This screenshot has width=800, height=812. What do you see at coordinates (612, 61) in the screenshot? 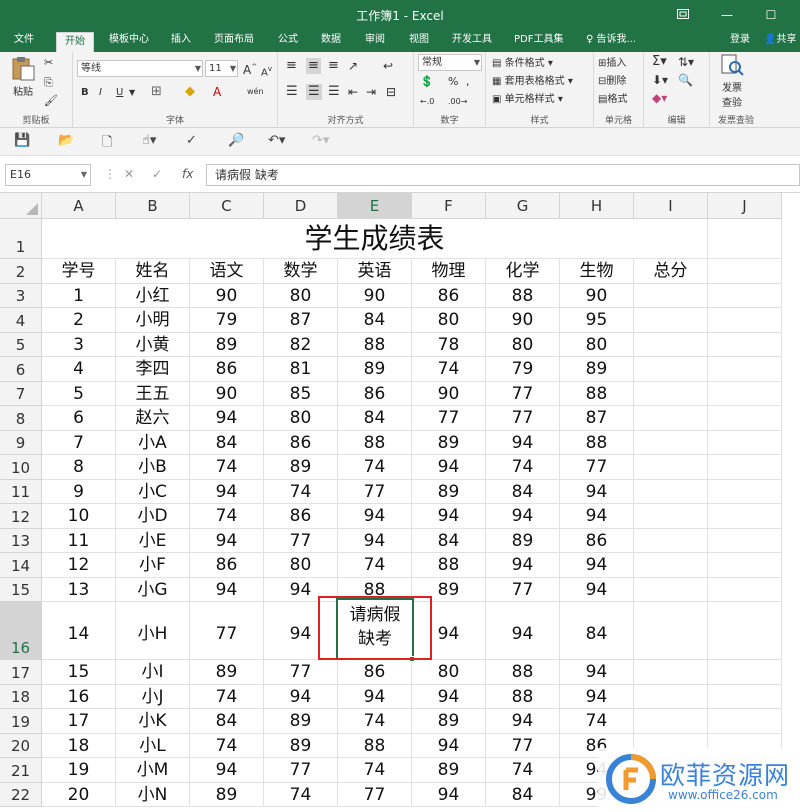
I see `insert-cells-button: ⊞插入` at bounding box center [612, 61].